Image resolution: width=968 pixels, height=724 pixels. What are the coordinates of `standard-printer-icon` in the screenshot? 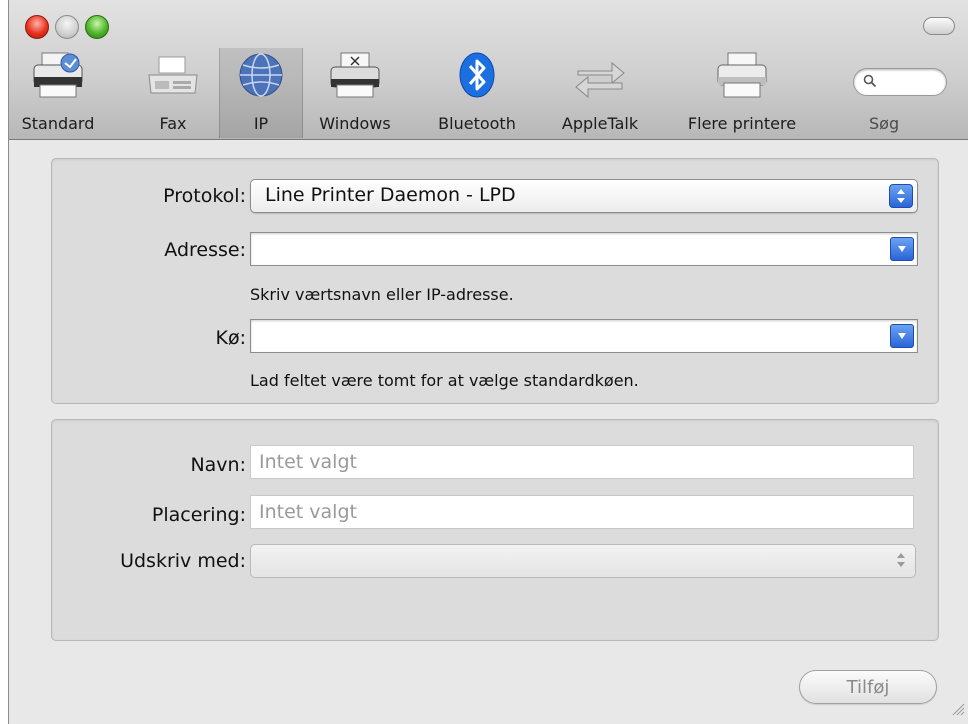 It's located at (58, 76).